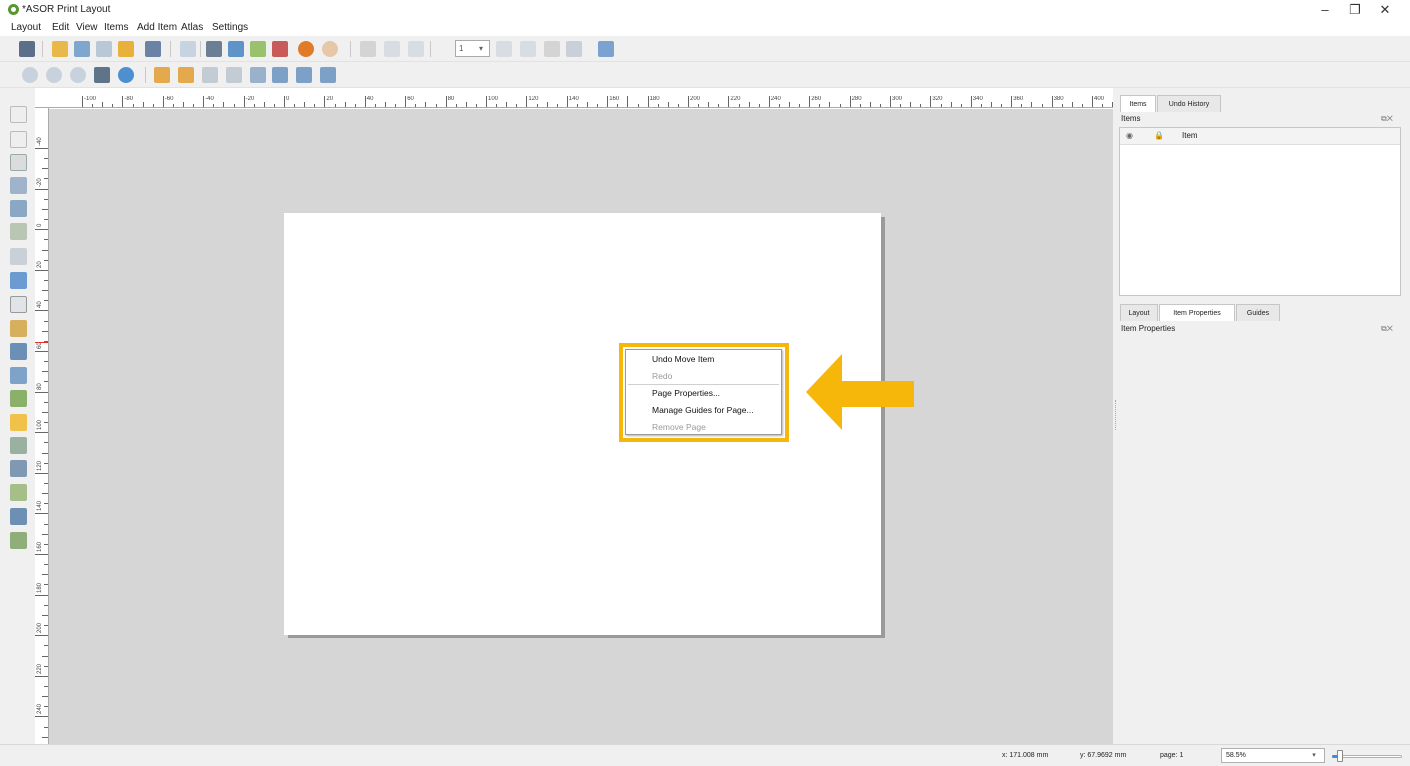  What do you see at coordinates (54, 75) in the screenshot?
I see `zoom-out-icon` at bounding box center [54, 75].